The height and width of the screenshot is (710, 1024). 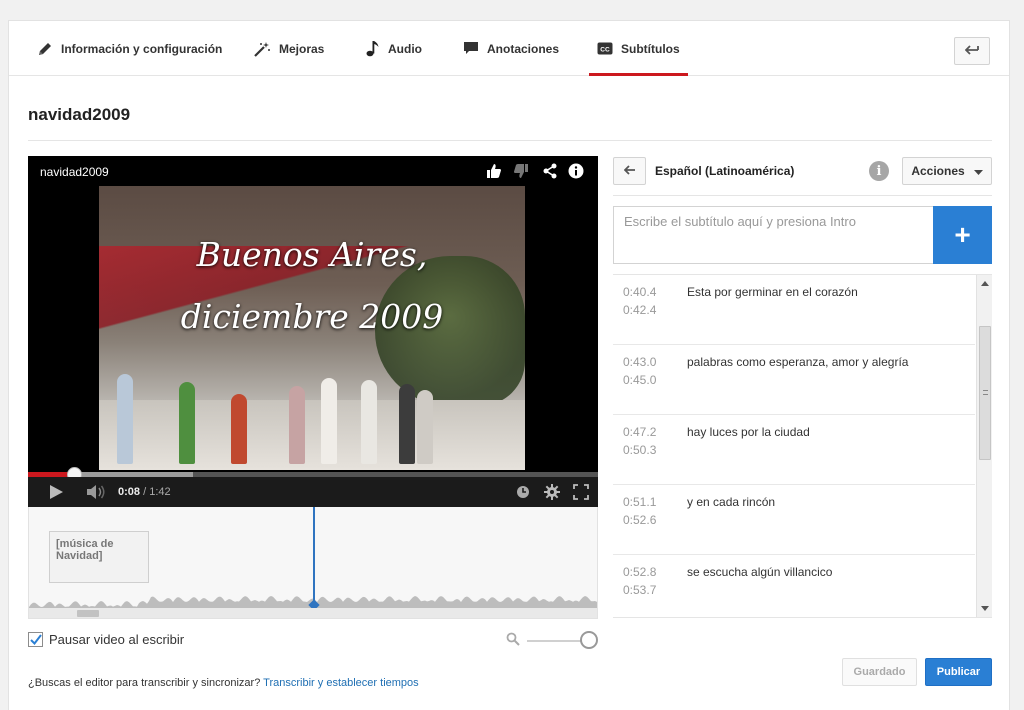 I want to click on scroll-thumb, so click(x=985, y=393).